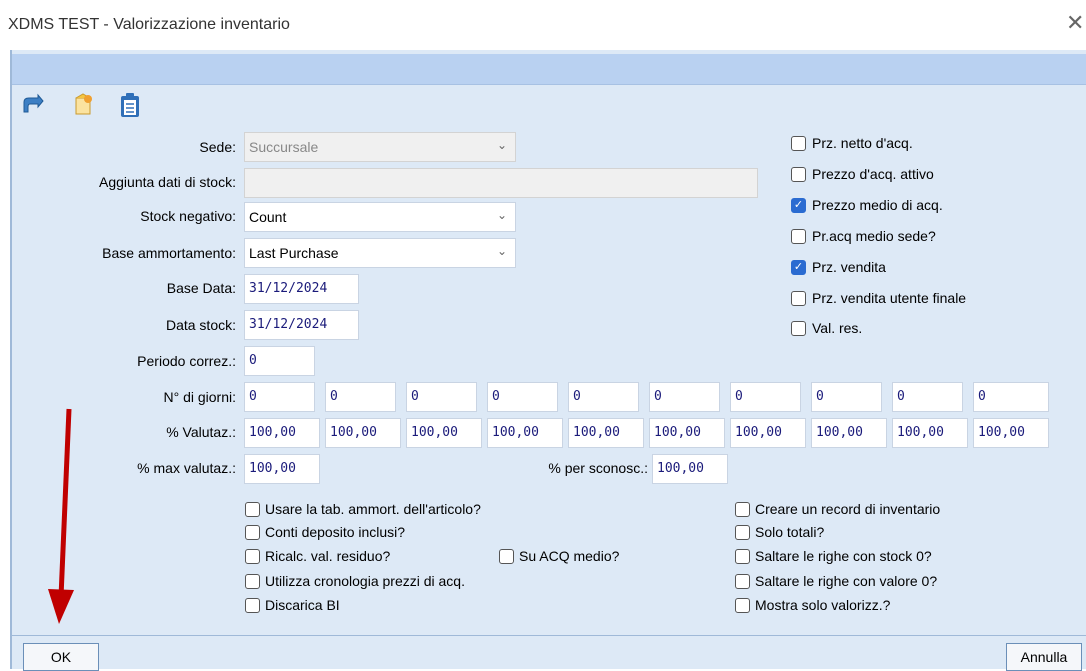 This screenshot has height=671, width=1086. What do you see at coordinates (877, 205) in the screenshot?
I see `checkbox-label: Prezzo medio di acq.` at bounding box center [877, 205].